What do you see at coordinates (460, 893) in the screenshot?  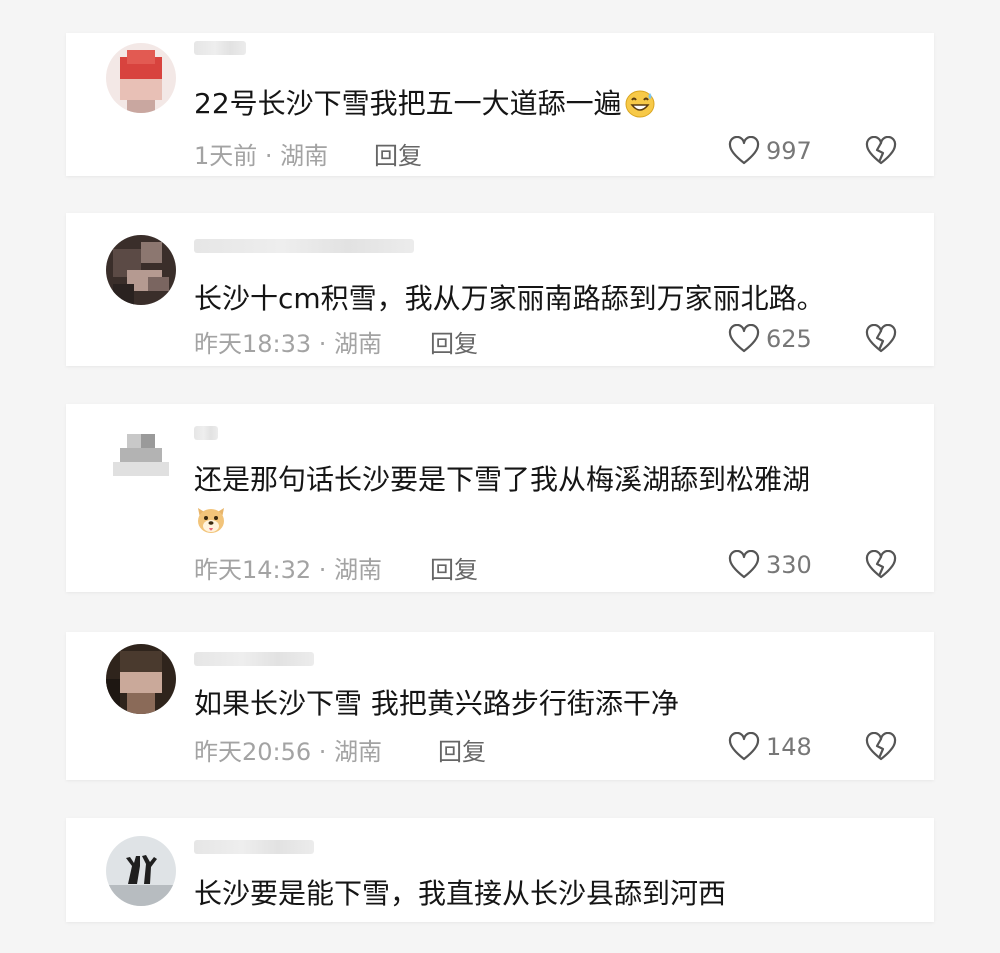 I see `comment-body: 长沙要是能下雪，我直接从长沙县舔到河西` at bounding box center [460, 893].